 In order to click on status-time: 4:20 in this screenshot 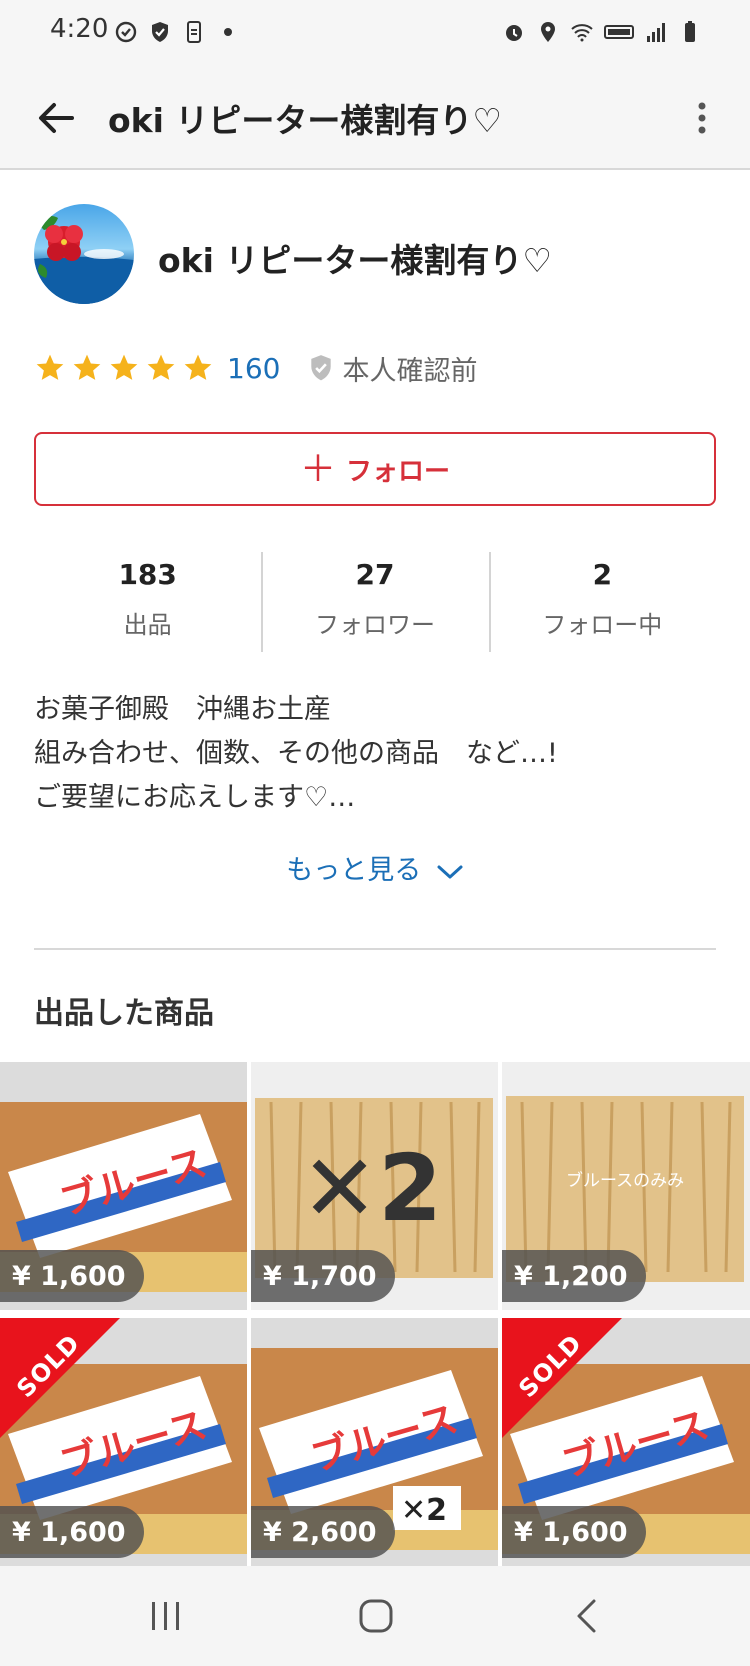, I will do `click(79, 29)`.